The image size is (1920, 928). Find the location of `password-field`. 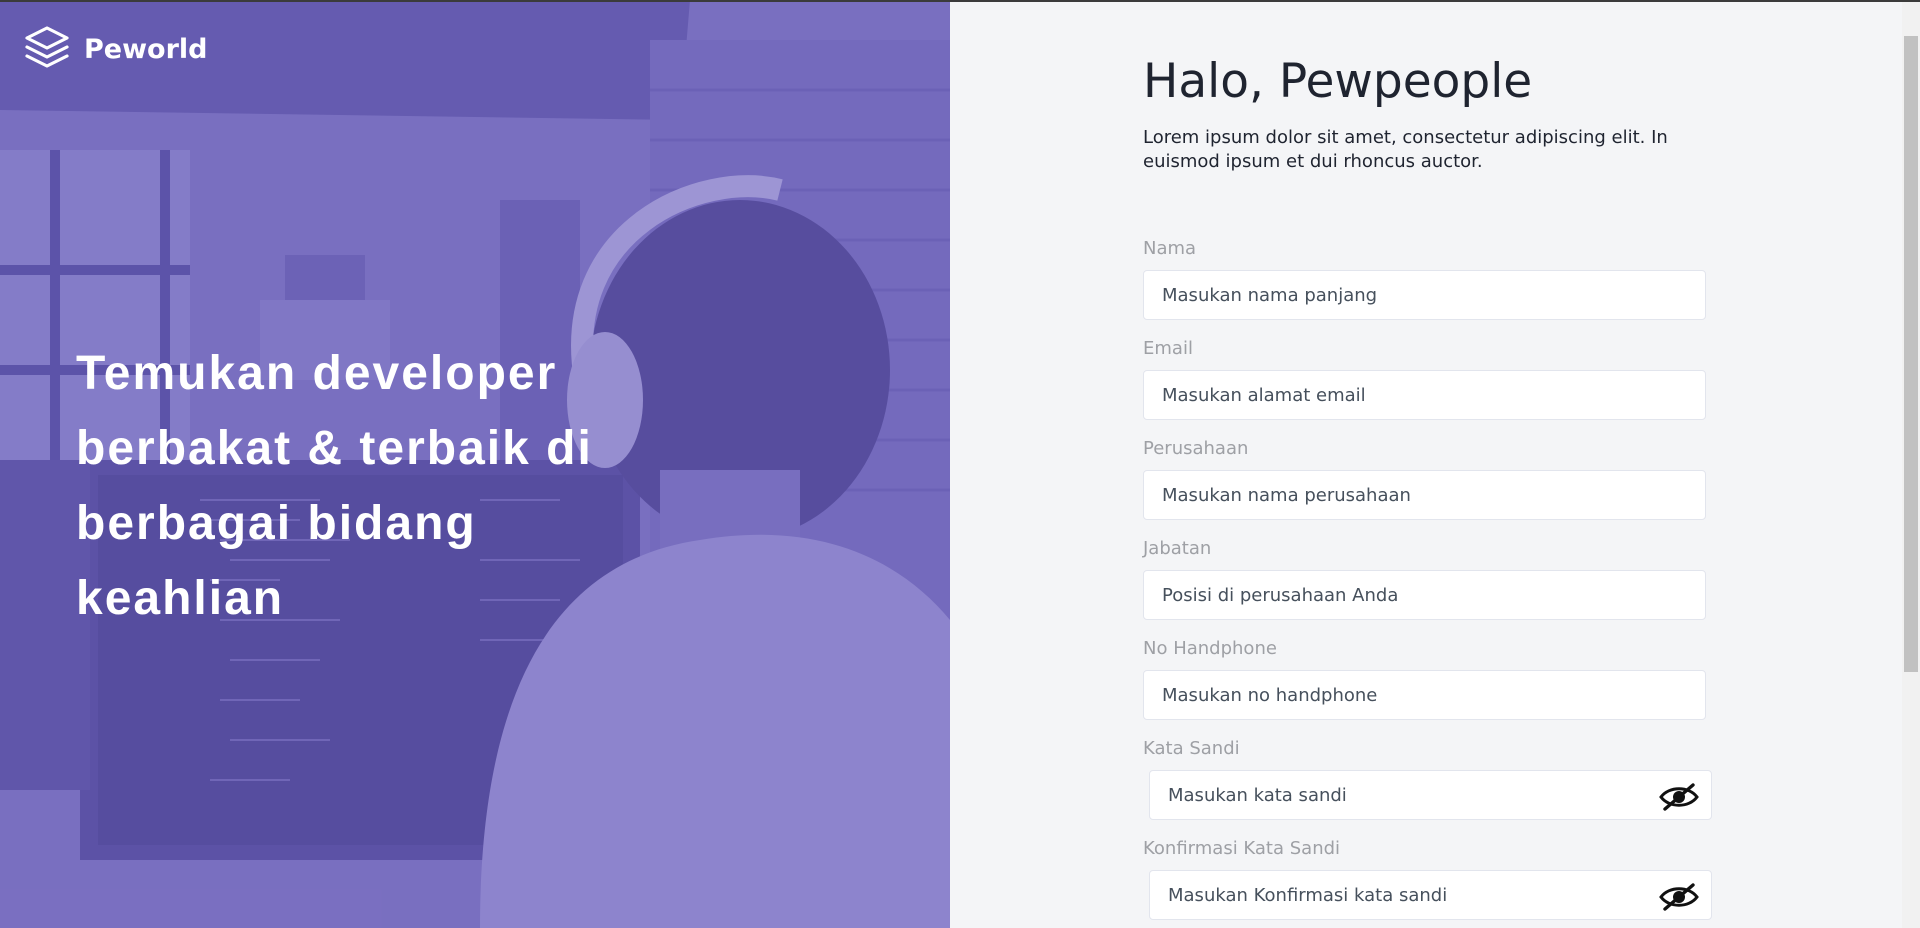

password-field is located at coordinates (1430, 795).